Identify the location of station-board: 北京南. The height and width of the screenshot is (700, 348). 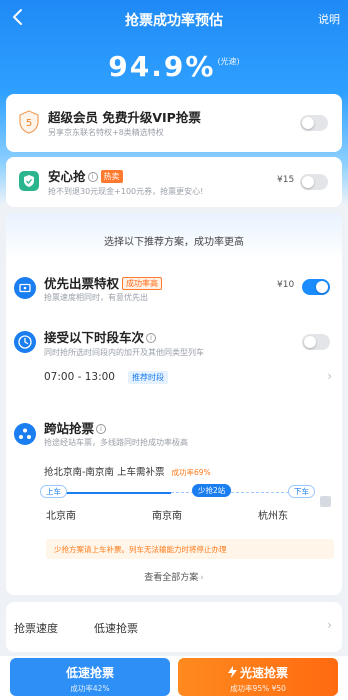
(61, 516).